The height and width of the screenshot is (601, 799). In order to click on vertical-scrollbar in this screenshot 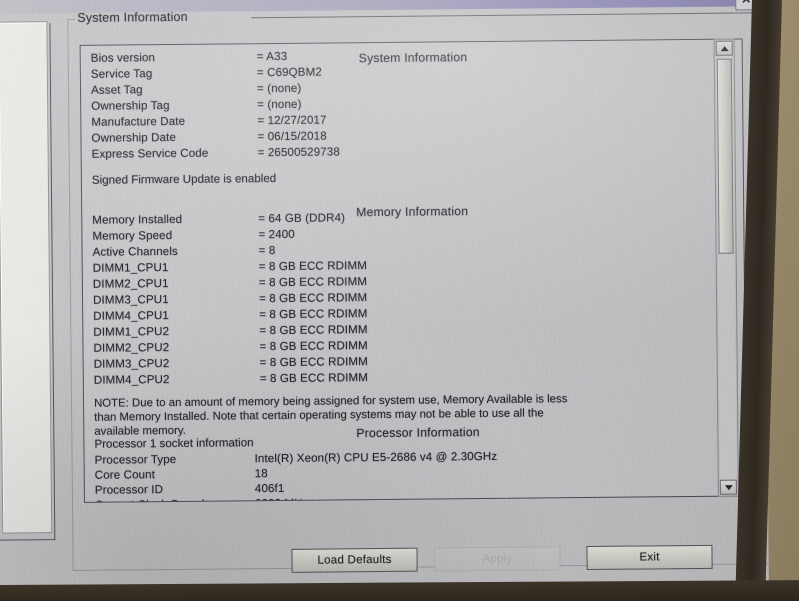, I will do `click(726, 267)`.